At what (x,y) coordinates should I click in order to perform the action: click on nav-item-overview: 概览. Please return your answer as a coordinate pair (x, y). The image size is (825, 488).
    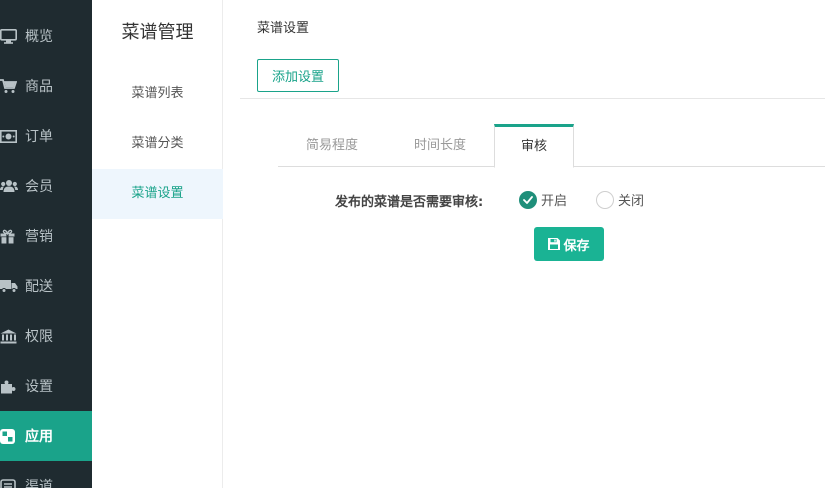
    Looking at the image, I should click on (46, 36).